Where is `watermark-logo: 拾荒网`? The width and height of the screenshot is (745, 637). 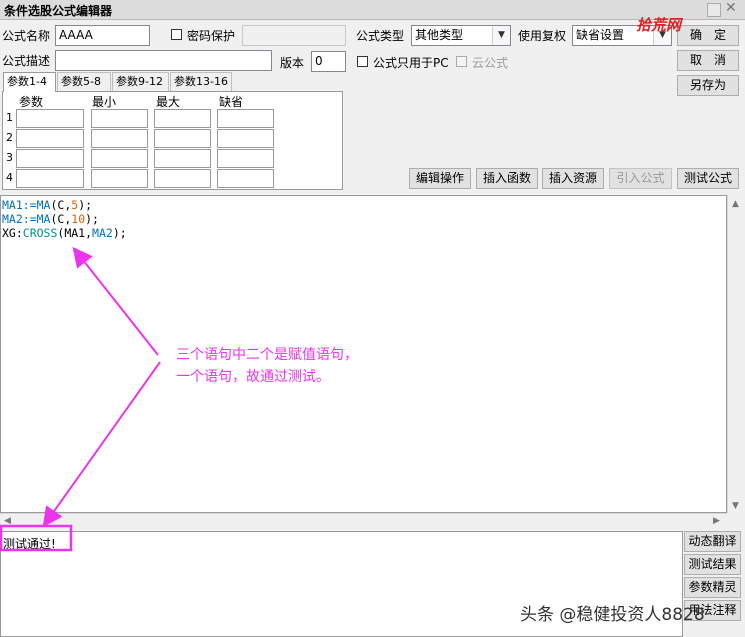
watermark-logo: 拾荒网 is located at coordinates (659, 25).